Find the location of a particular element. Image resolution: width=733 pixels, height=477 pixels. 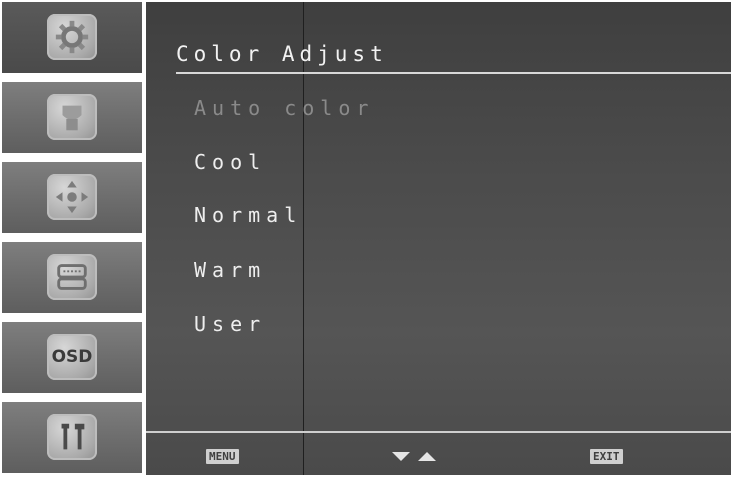

menu-item-auto-color: Auto color is located at coordinates (284, 108).